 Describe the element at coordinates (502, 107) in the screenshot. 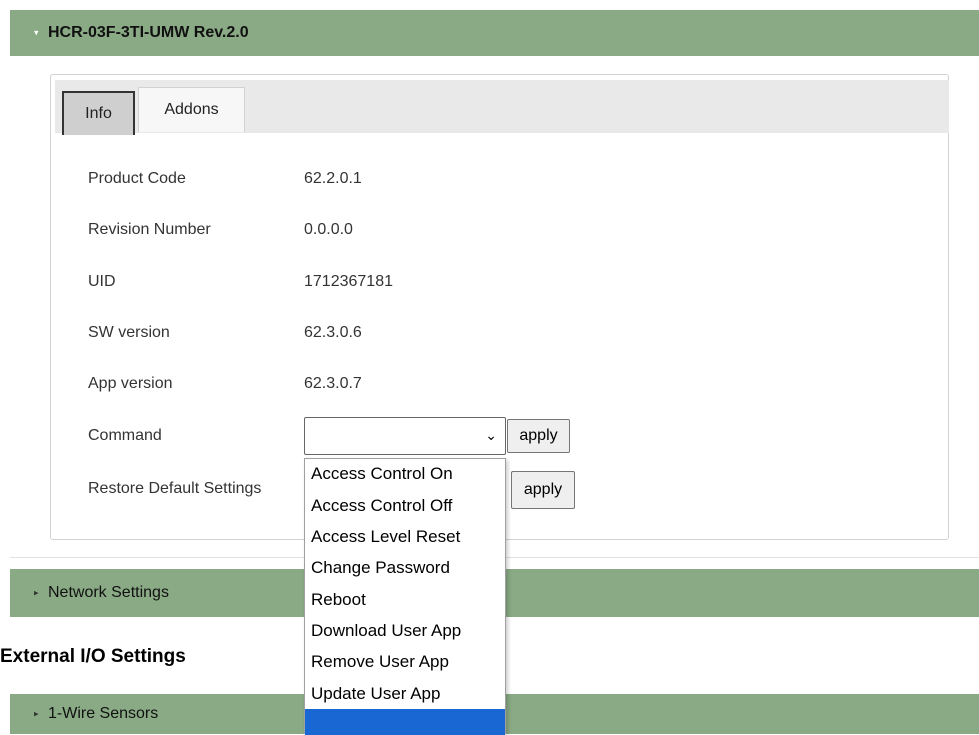

I see `tab-strip: Info Addons` at that location.